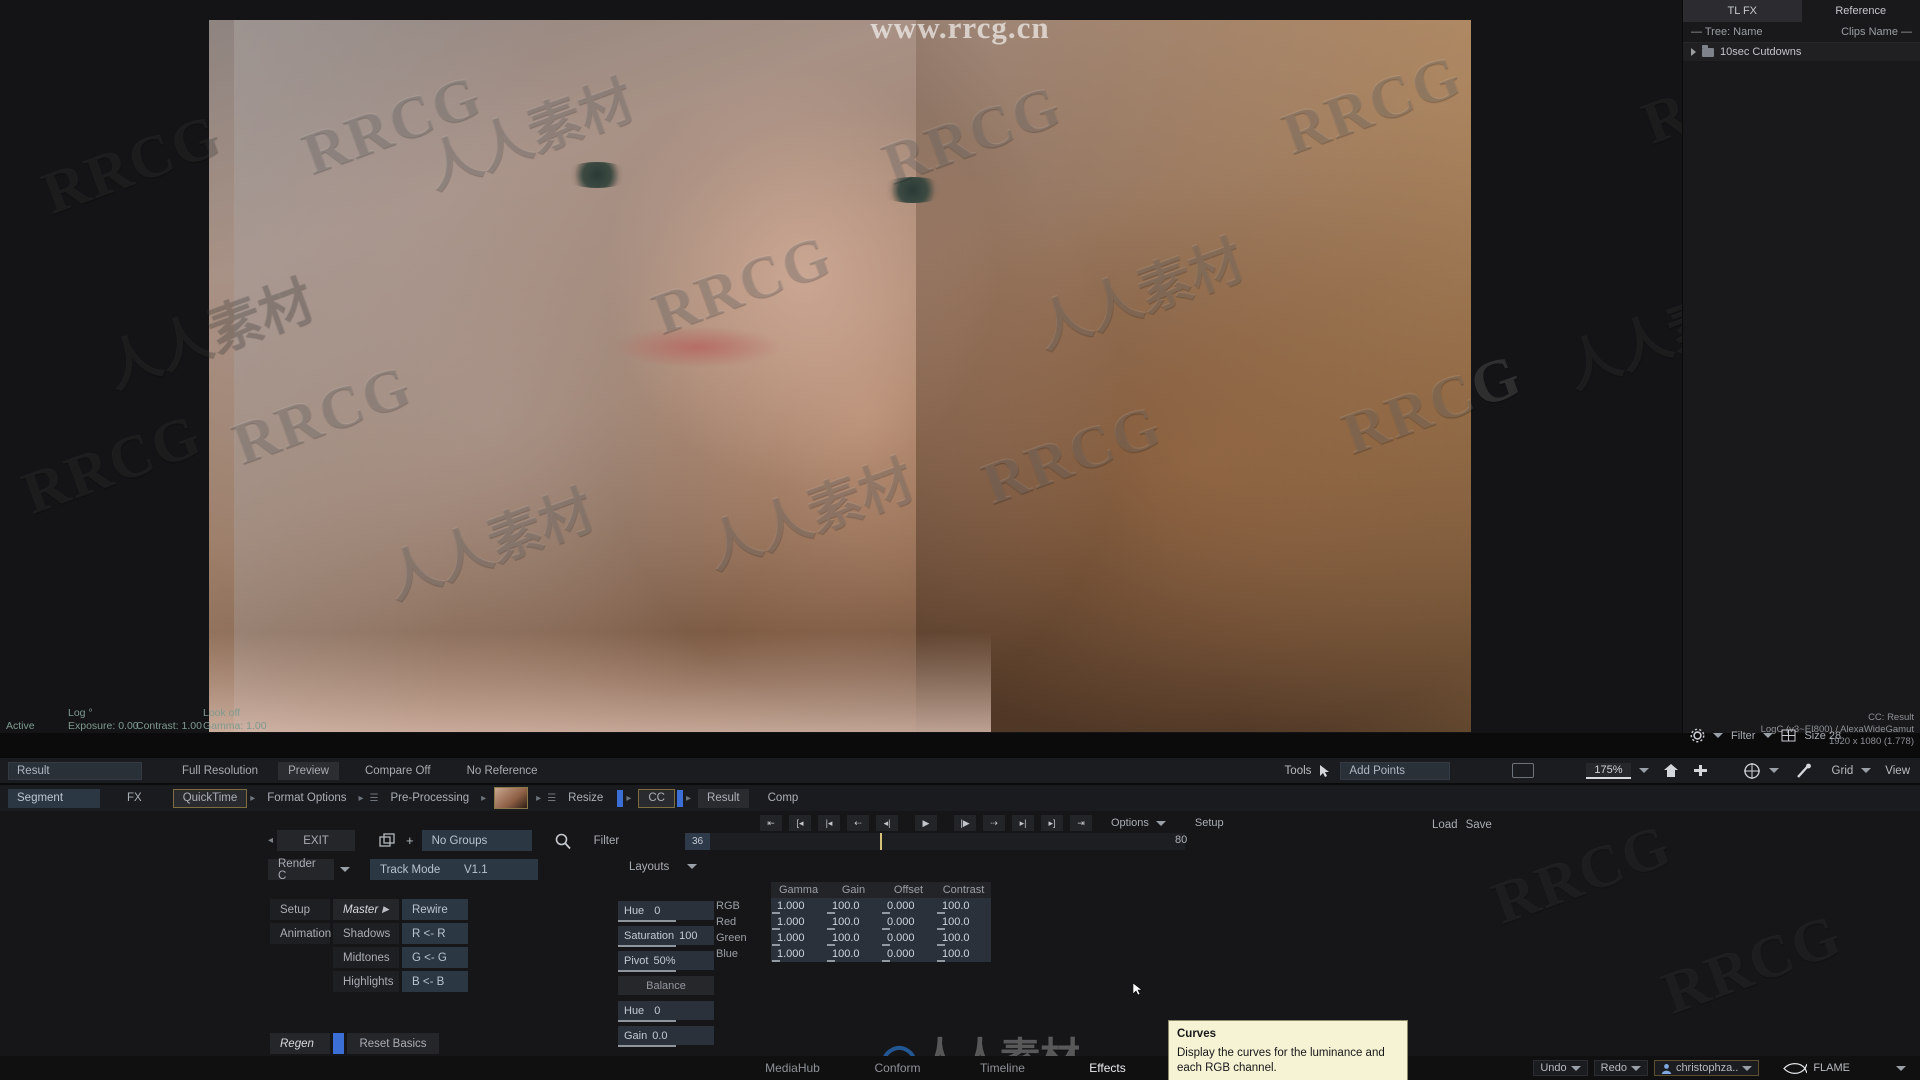 Image resolution: width=1920 pixels, height=1080 pixels. Describe the element at coordinates (435, 933) in the screenshot. I see `rewire-r-button: R <- R` at that location.